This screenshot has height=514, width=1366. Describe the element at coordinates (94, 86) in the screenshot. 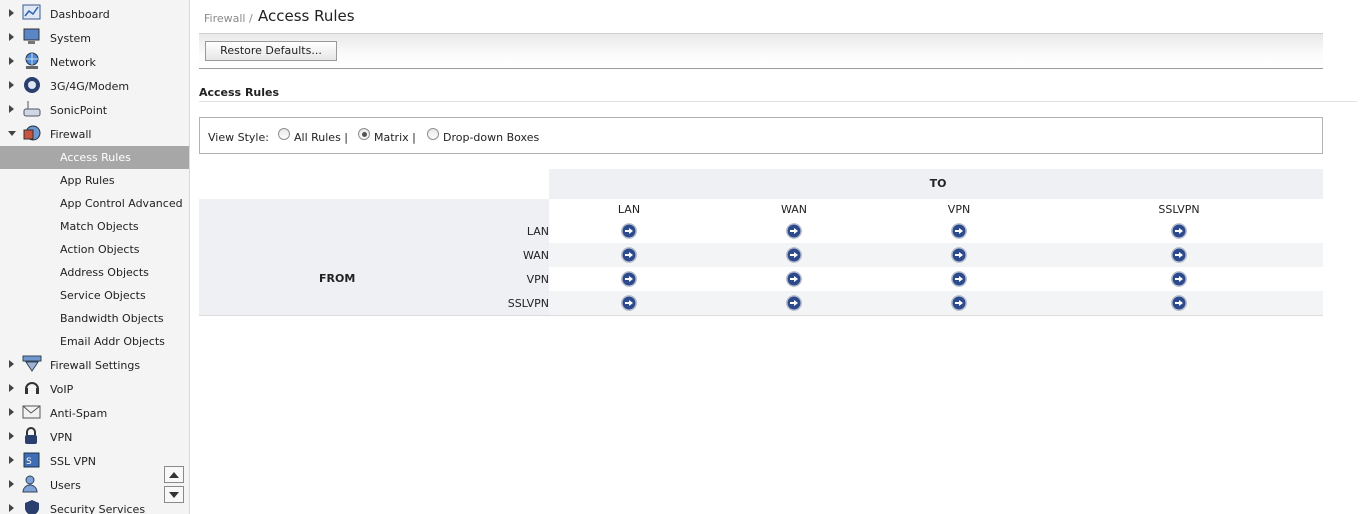

I see `nav-modem: 3G/4G/Modem` at that location.